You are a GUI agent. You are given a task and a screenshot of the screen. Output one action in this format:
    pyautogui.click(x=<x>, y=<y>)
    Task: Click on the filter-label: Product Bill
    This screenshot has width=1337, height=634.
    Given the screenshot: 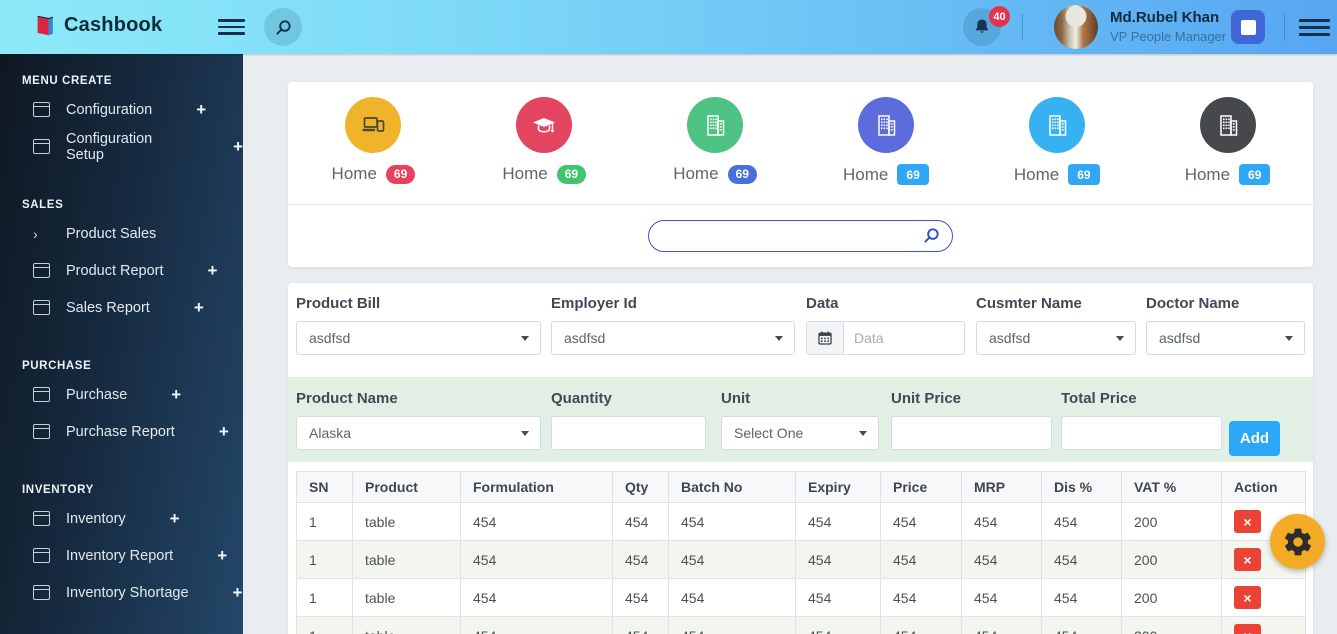 What is the action you would take?
    pyautogui.click(x=338, y=303)
    